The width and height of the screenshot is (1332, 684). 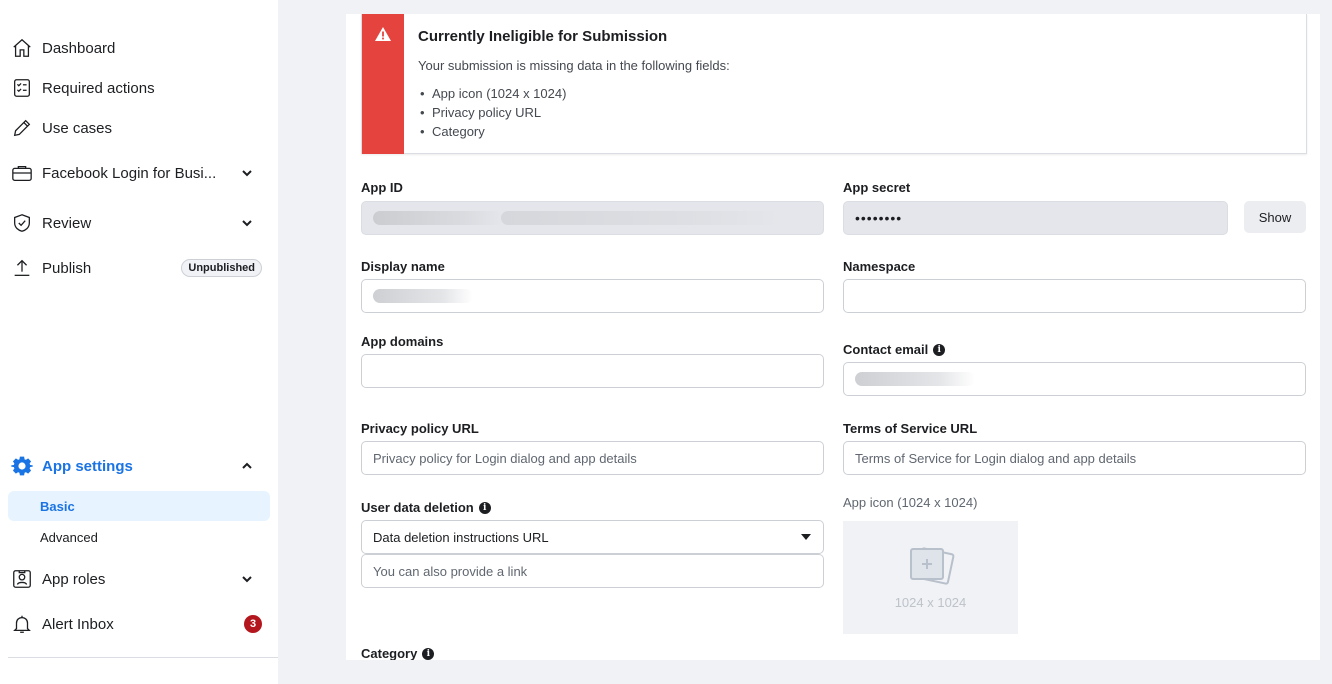 I want to click on sidebar-item-label: App settings, so click(x=87, y=466).